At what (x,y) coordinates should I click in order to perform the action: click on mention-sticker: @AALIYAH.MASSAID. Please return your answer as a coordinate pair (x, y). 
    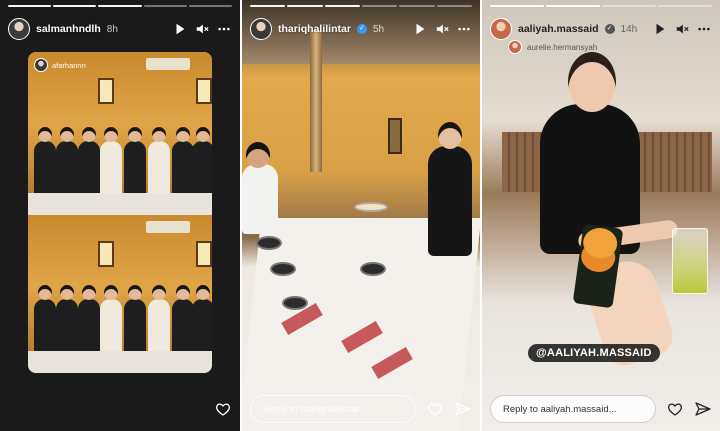
    Looking at the image, I should click on (594, 353).